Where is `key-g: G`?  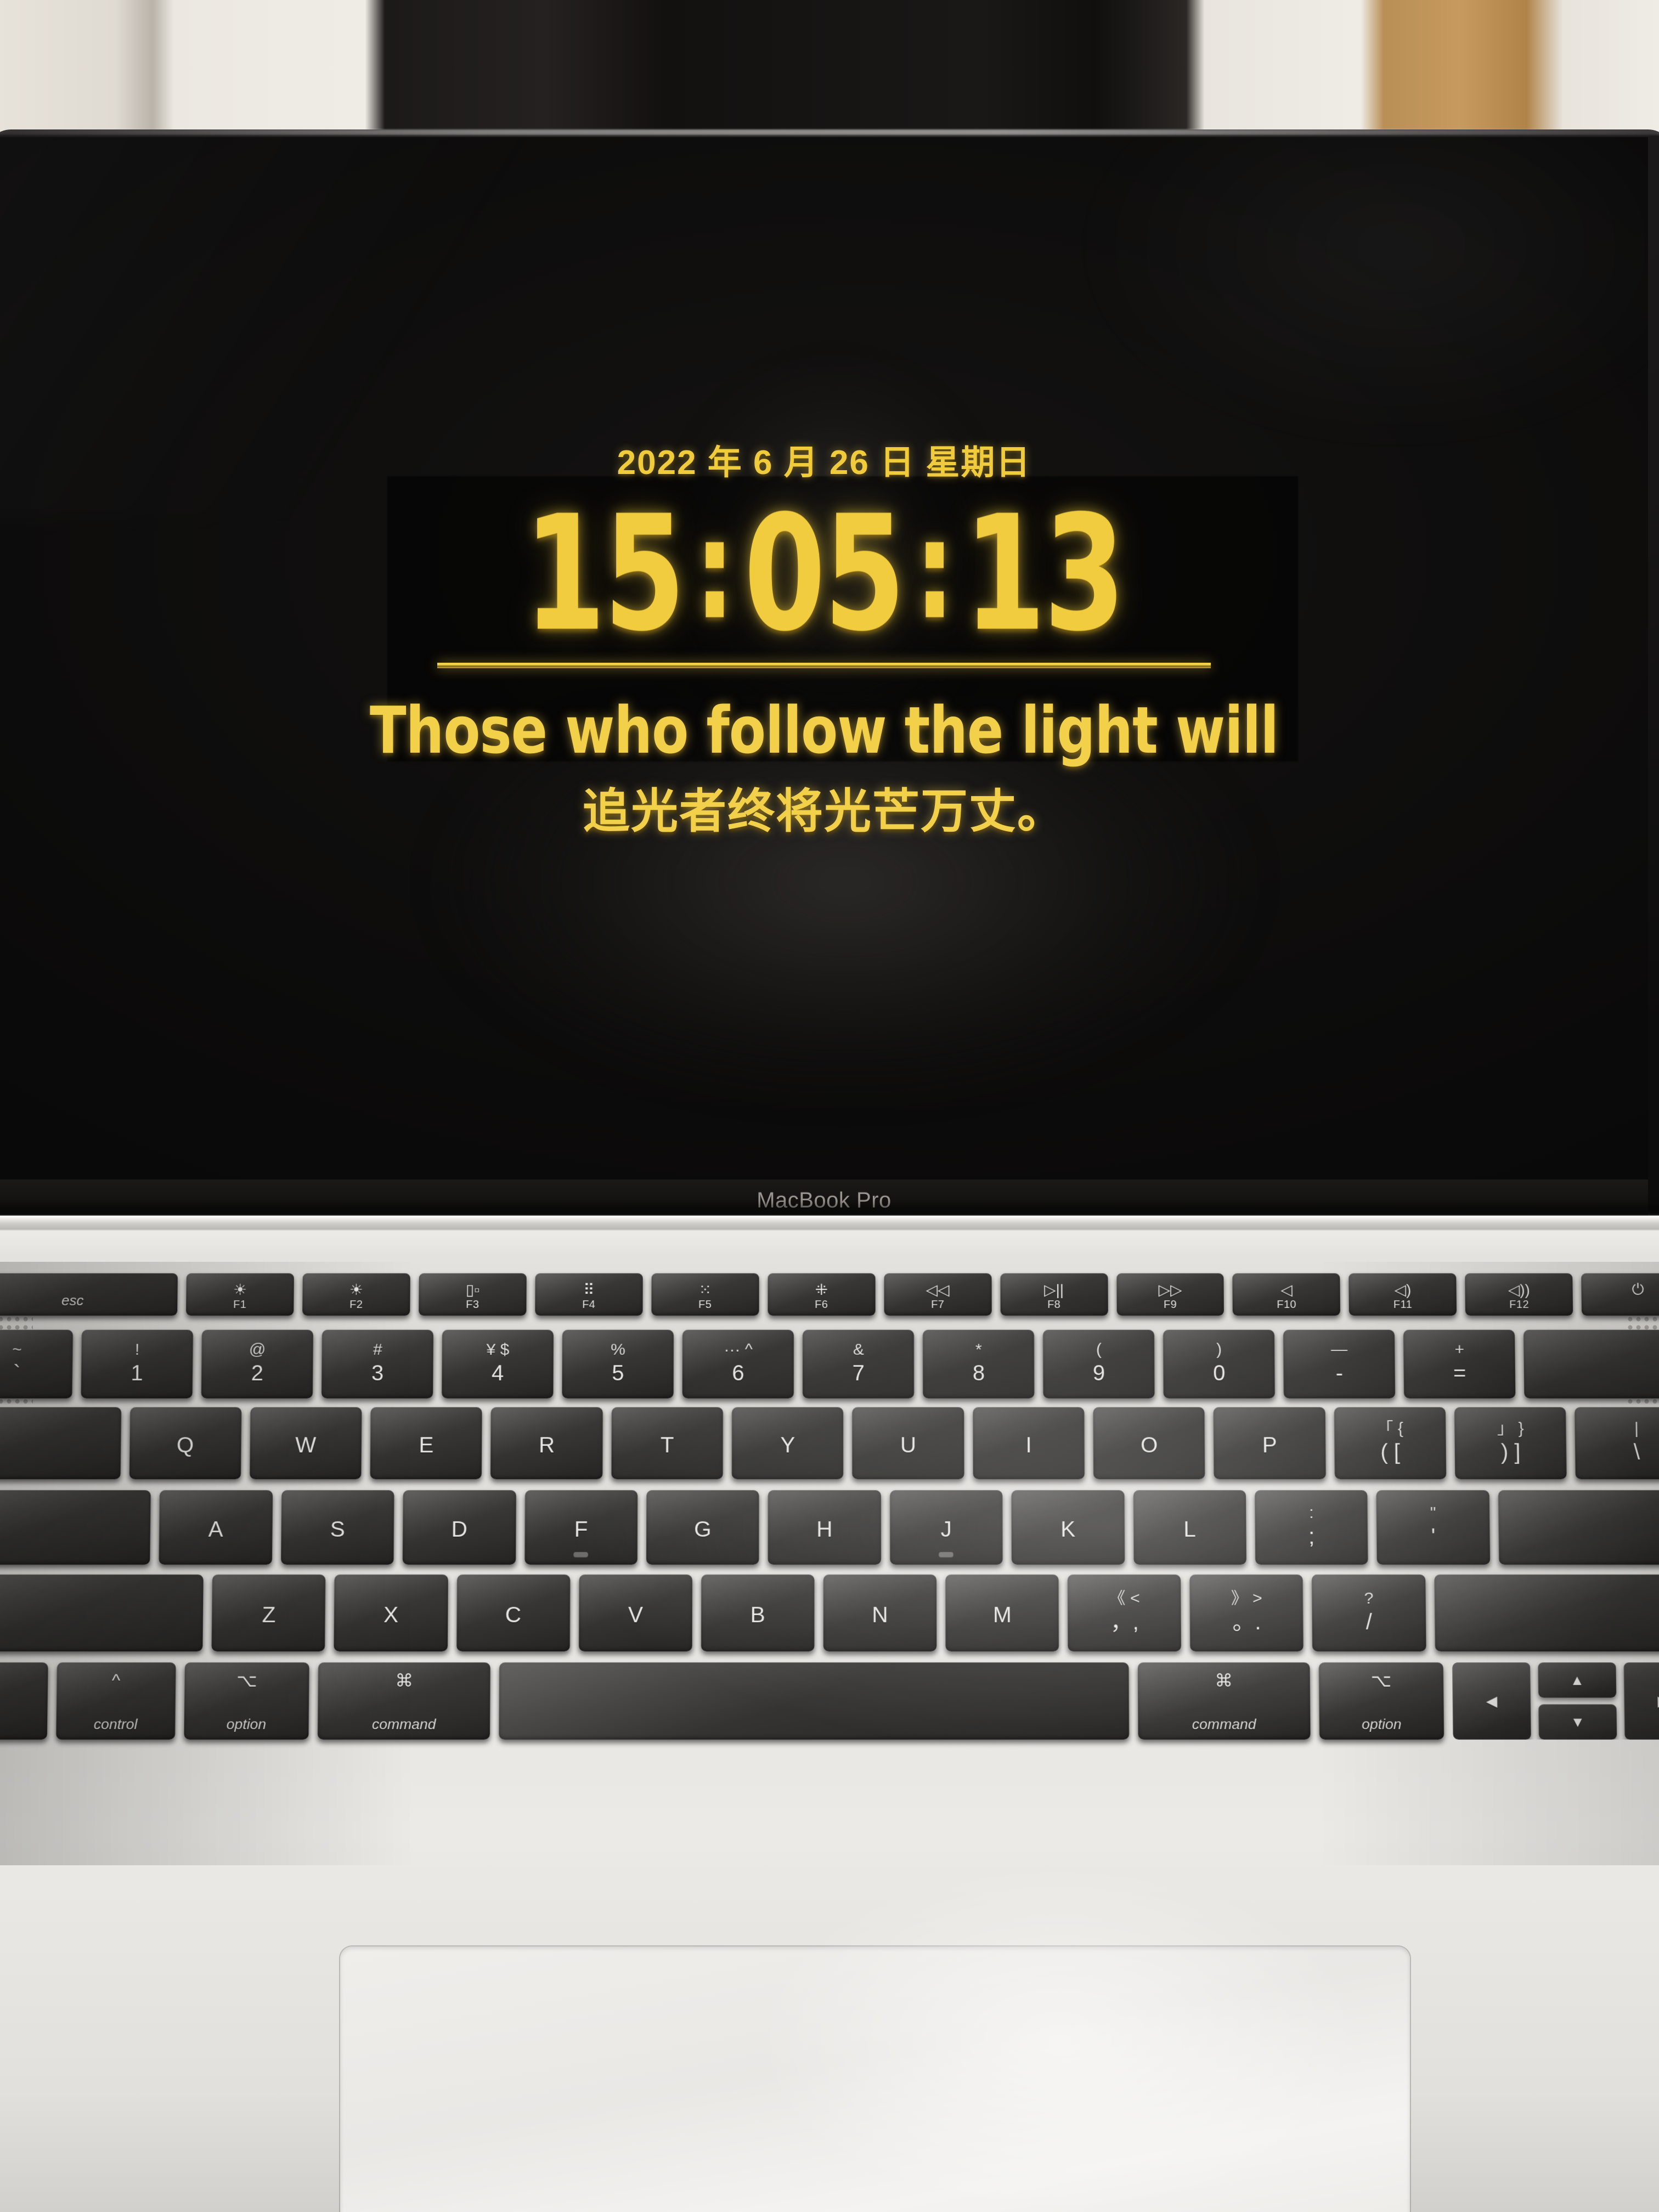
key-g: G is located at coordinates (703, 1527).